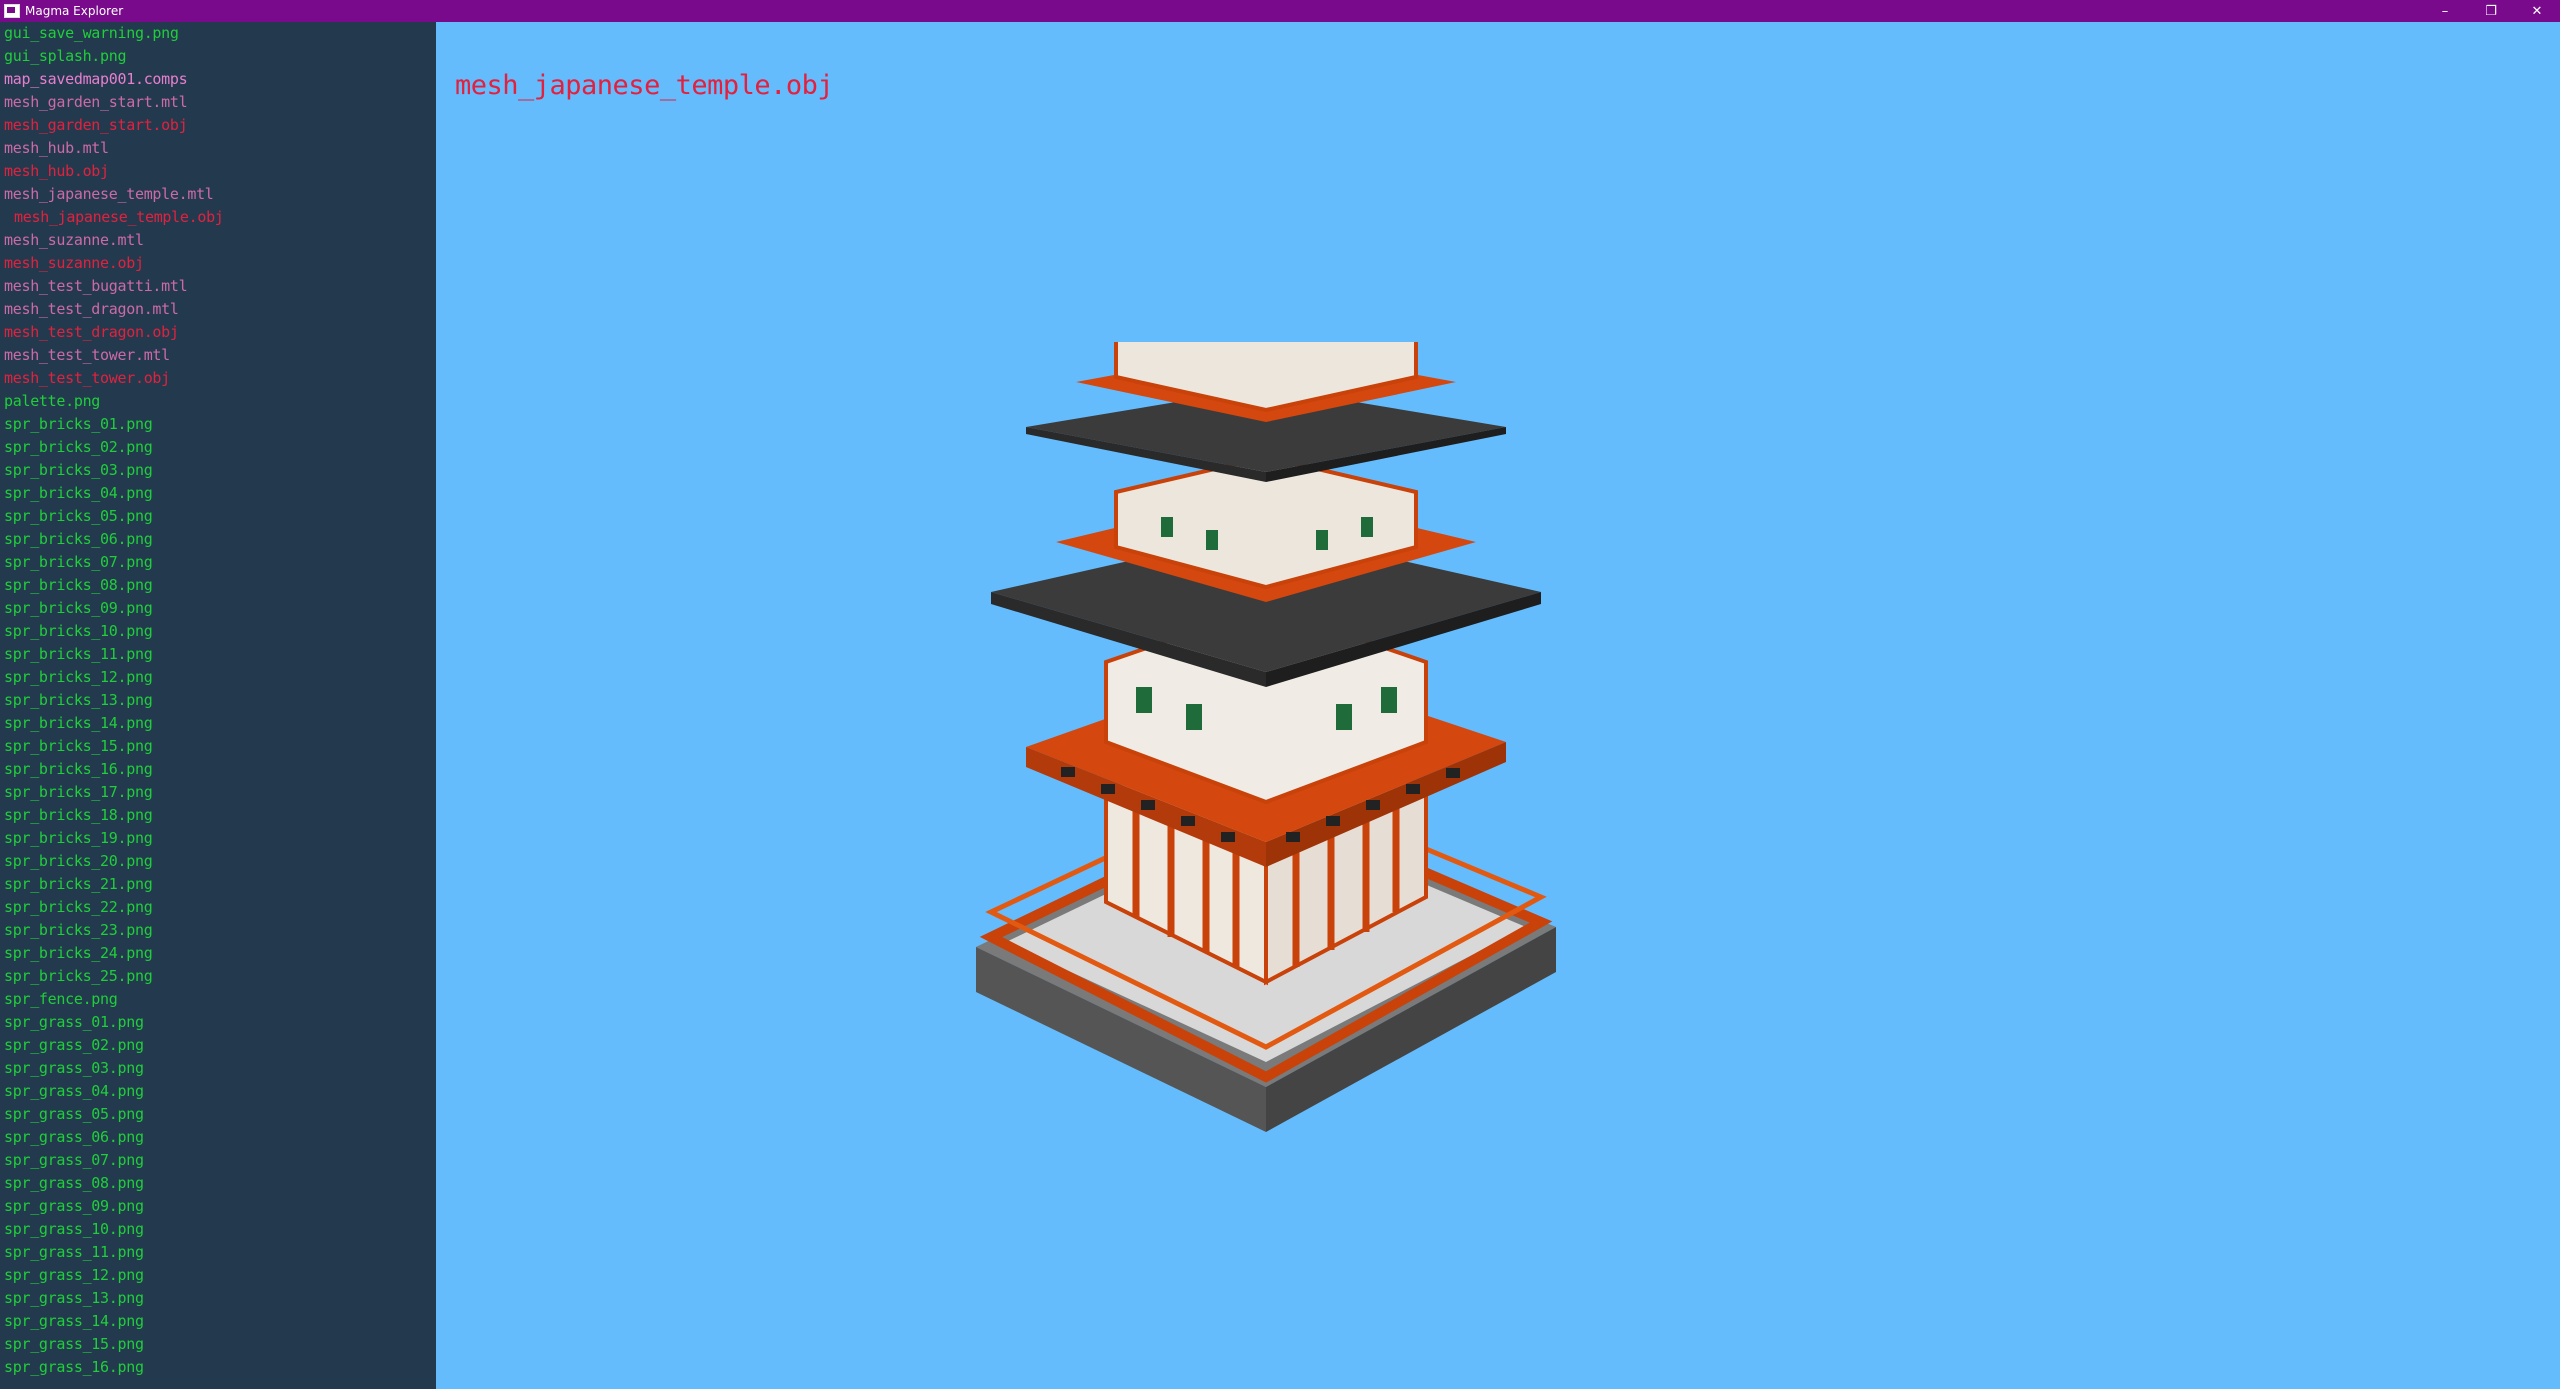 This screenshot has width=2560, height=1389. Describe the element at coordinates (218, 378) in the screenshot. I see `file-item: mesh_test_tower.obj` at that location.